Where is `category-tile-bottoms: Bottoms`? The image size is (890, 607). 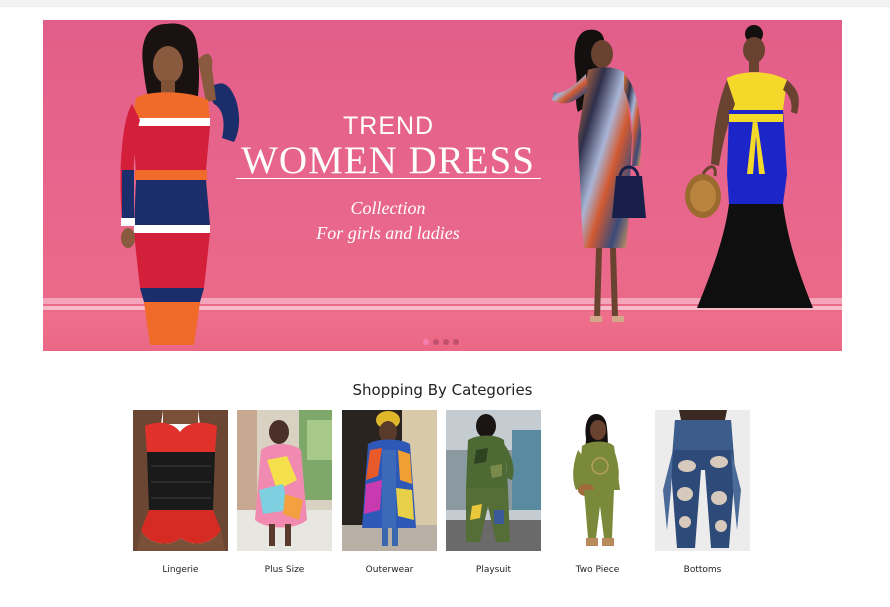 category-tile-bottoms: Bottoms is located at coordinates (702, 492).